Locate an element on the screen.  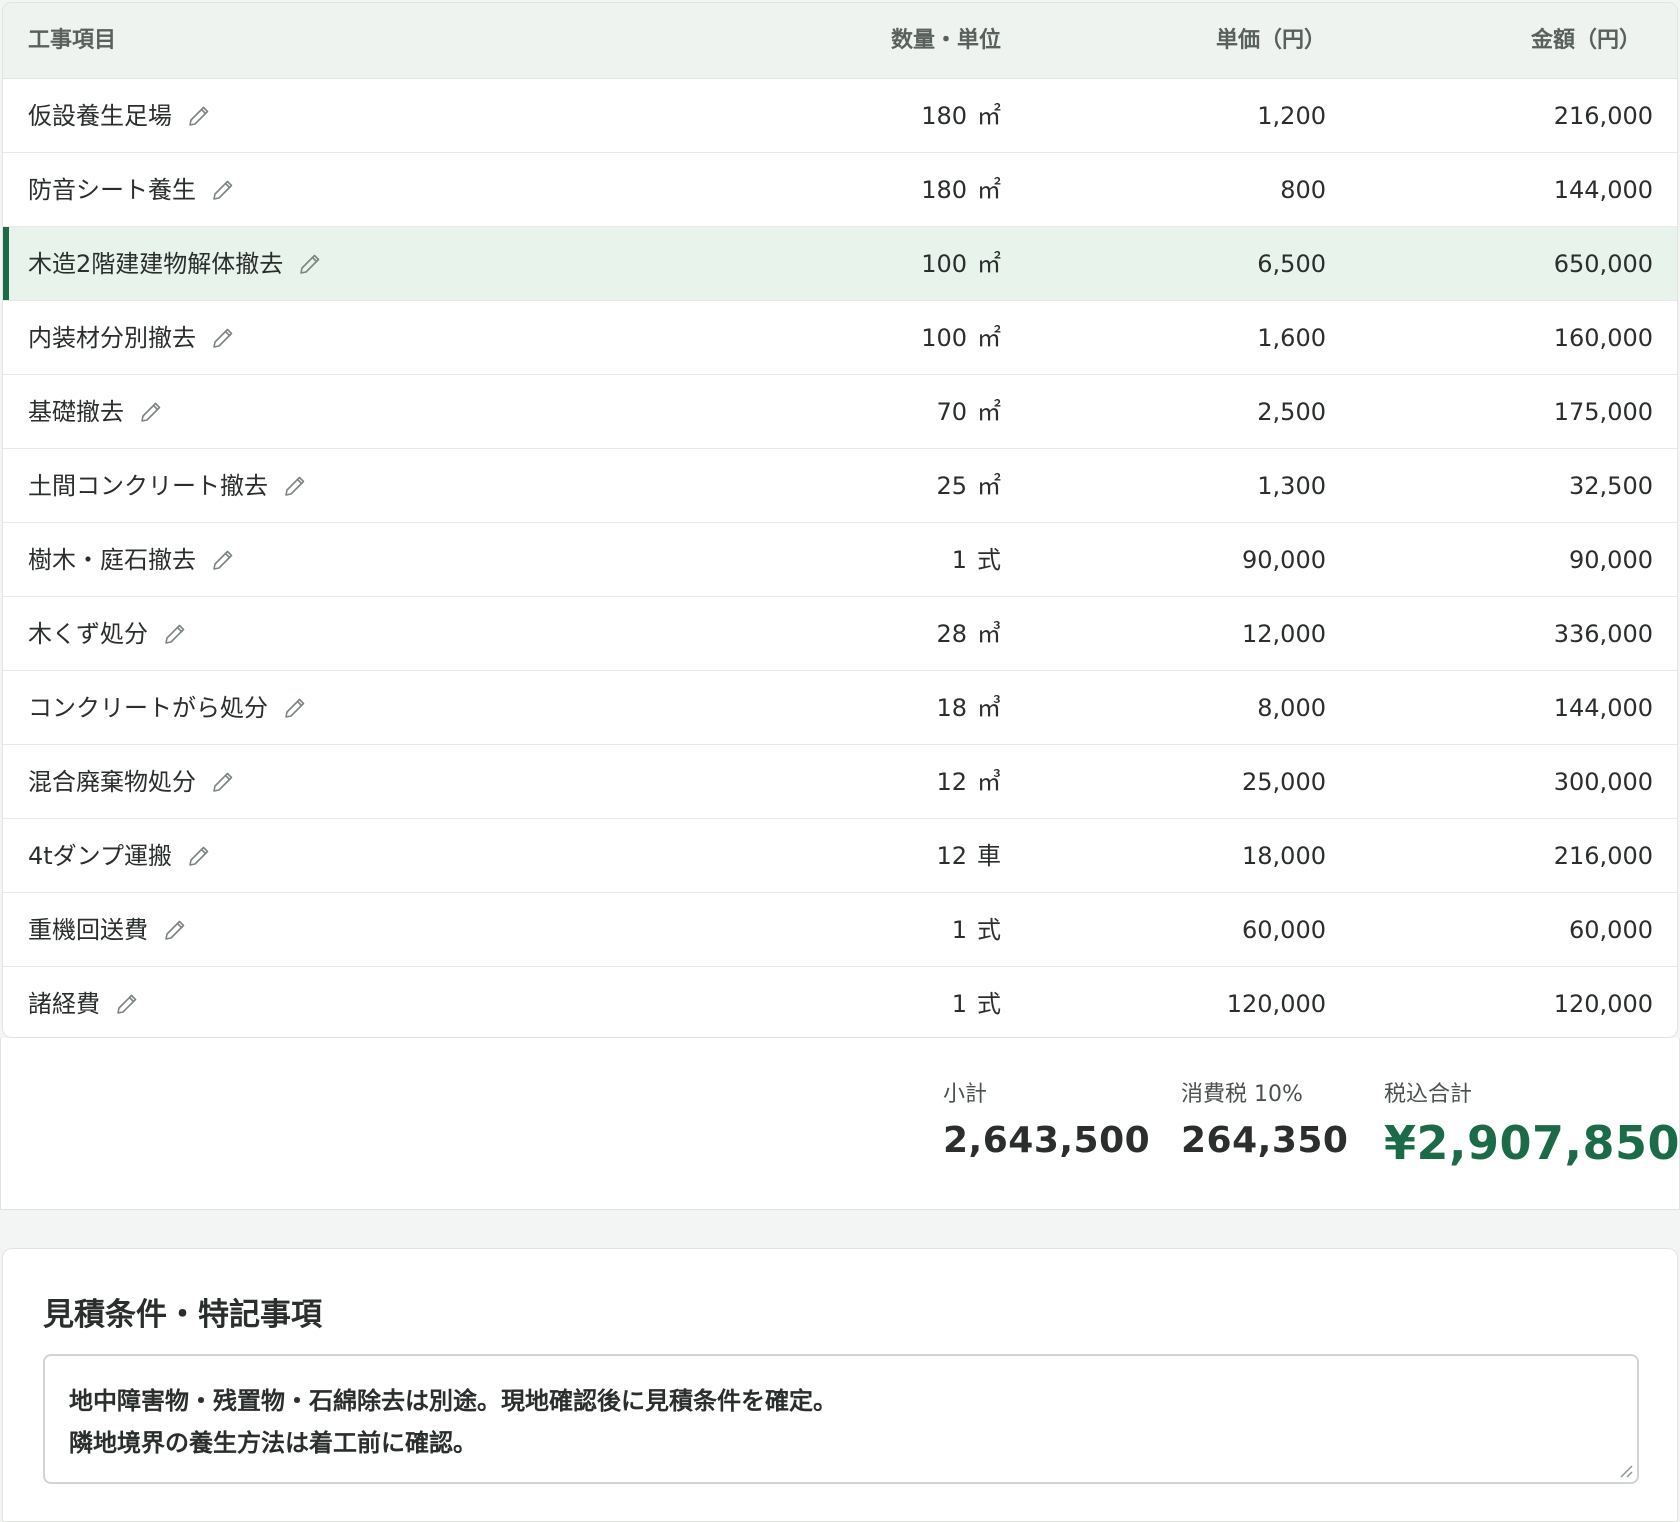
item-name: 基礎撤去 is located at coordinates (76, 412).